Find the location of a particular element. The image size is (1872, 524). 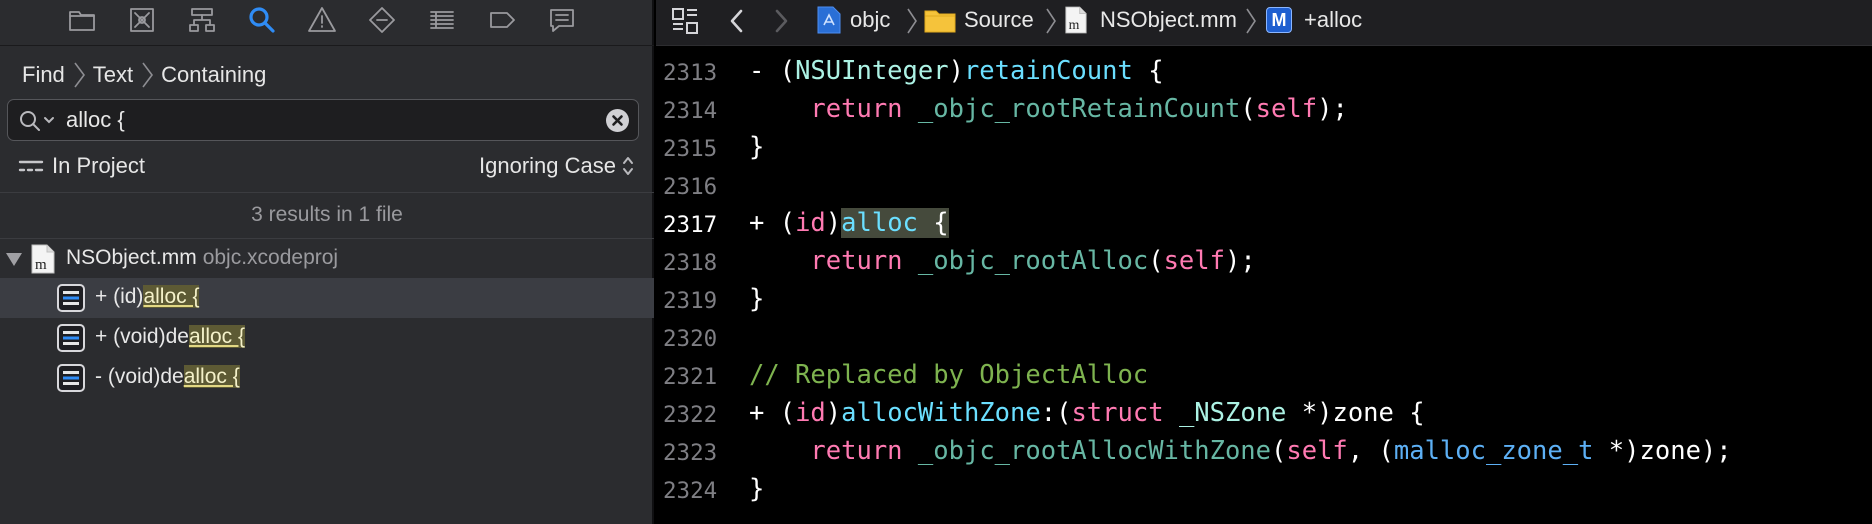

result-prefix: + (void)de is located at coordinates (142, 336).